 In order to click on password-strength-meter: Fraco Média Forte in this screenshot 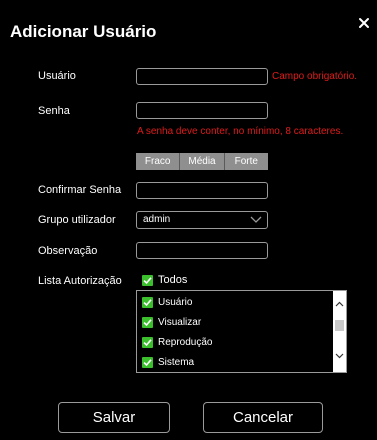, I will do `click(202, 161)`.